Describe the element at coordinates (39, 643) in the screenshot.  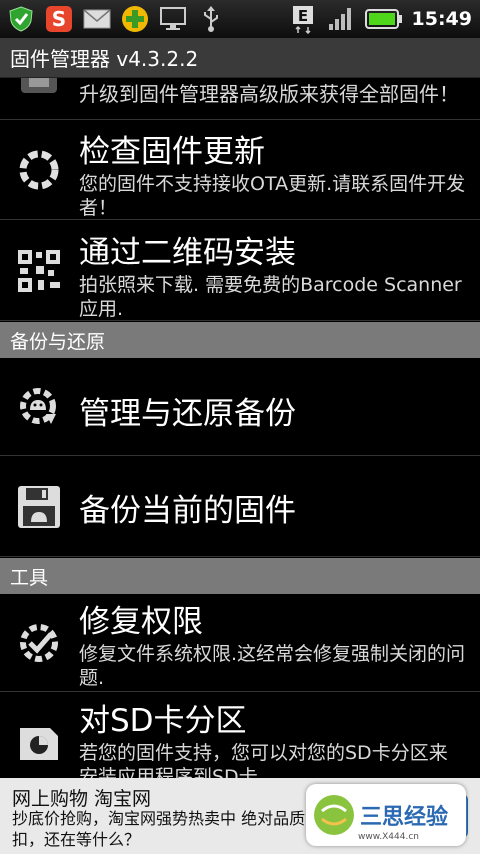
I see `gear-check-icon` at that location.